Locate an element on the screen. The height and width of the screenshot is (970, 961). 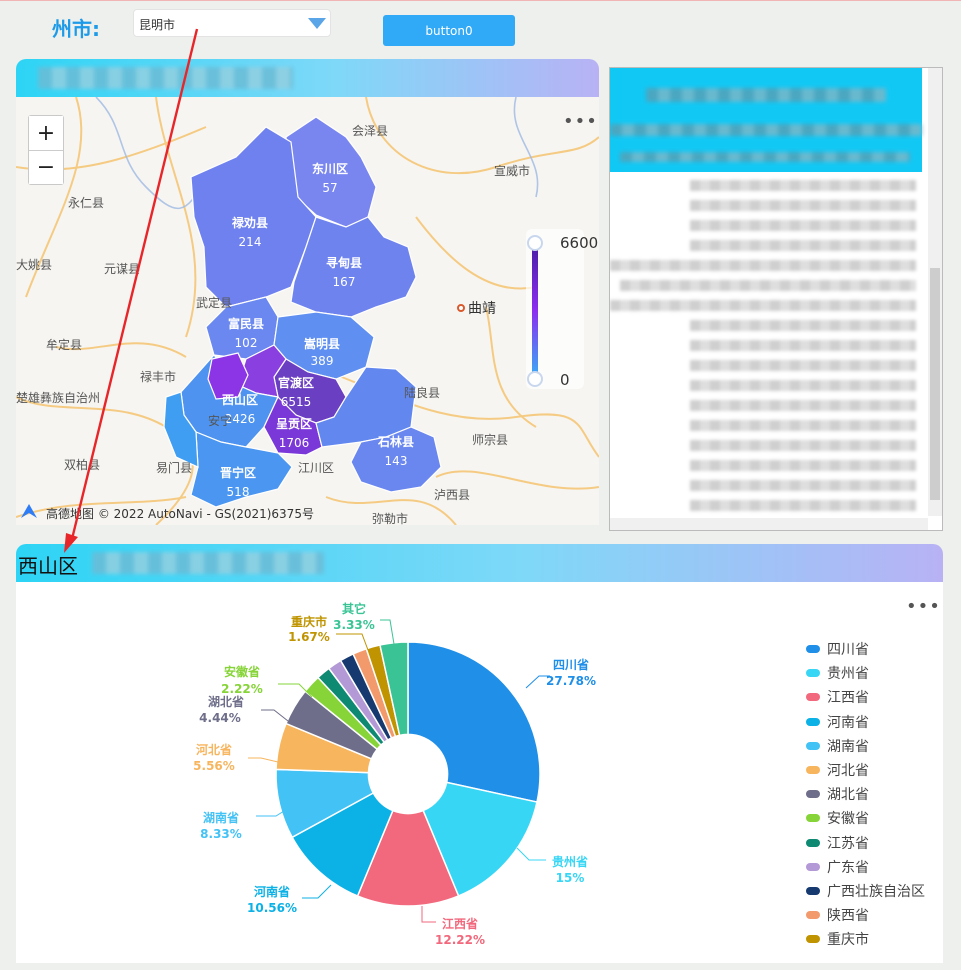
pie-label-henan-pct: 10.56% is located at coordinates (272, 908).